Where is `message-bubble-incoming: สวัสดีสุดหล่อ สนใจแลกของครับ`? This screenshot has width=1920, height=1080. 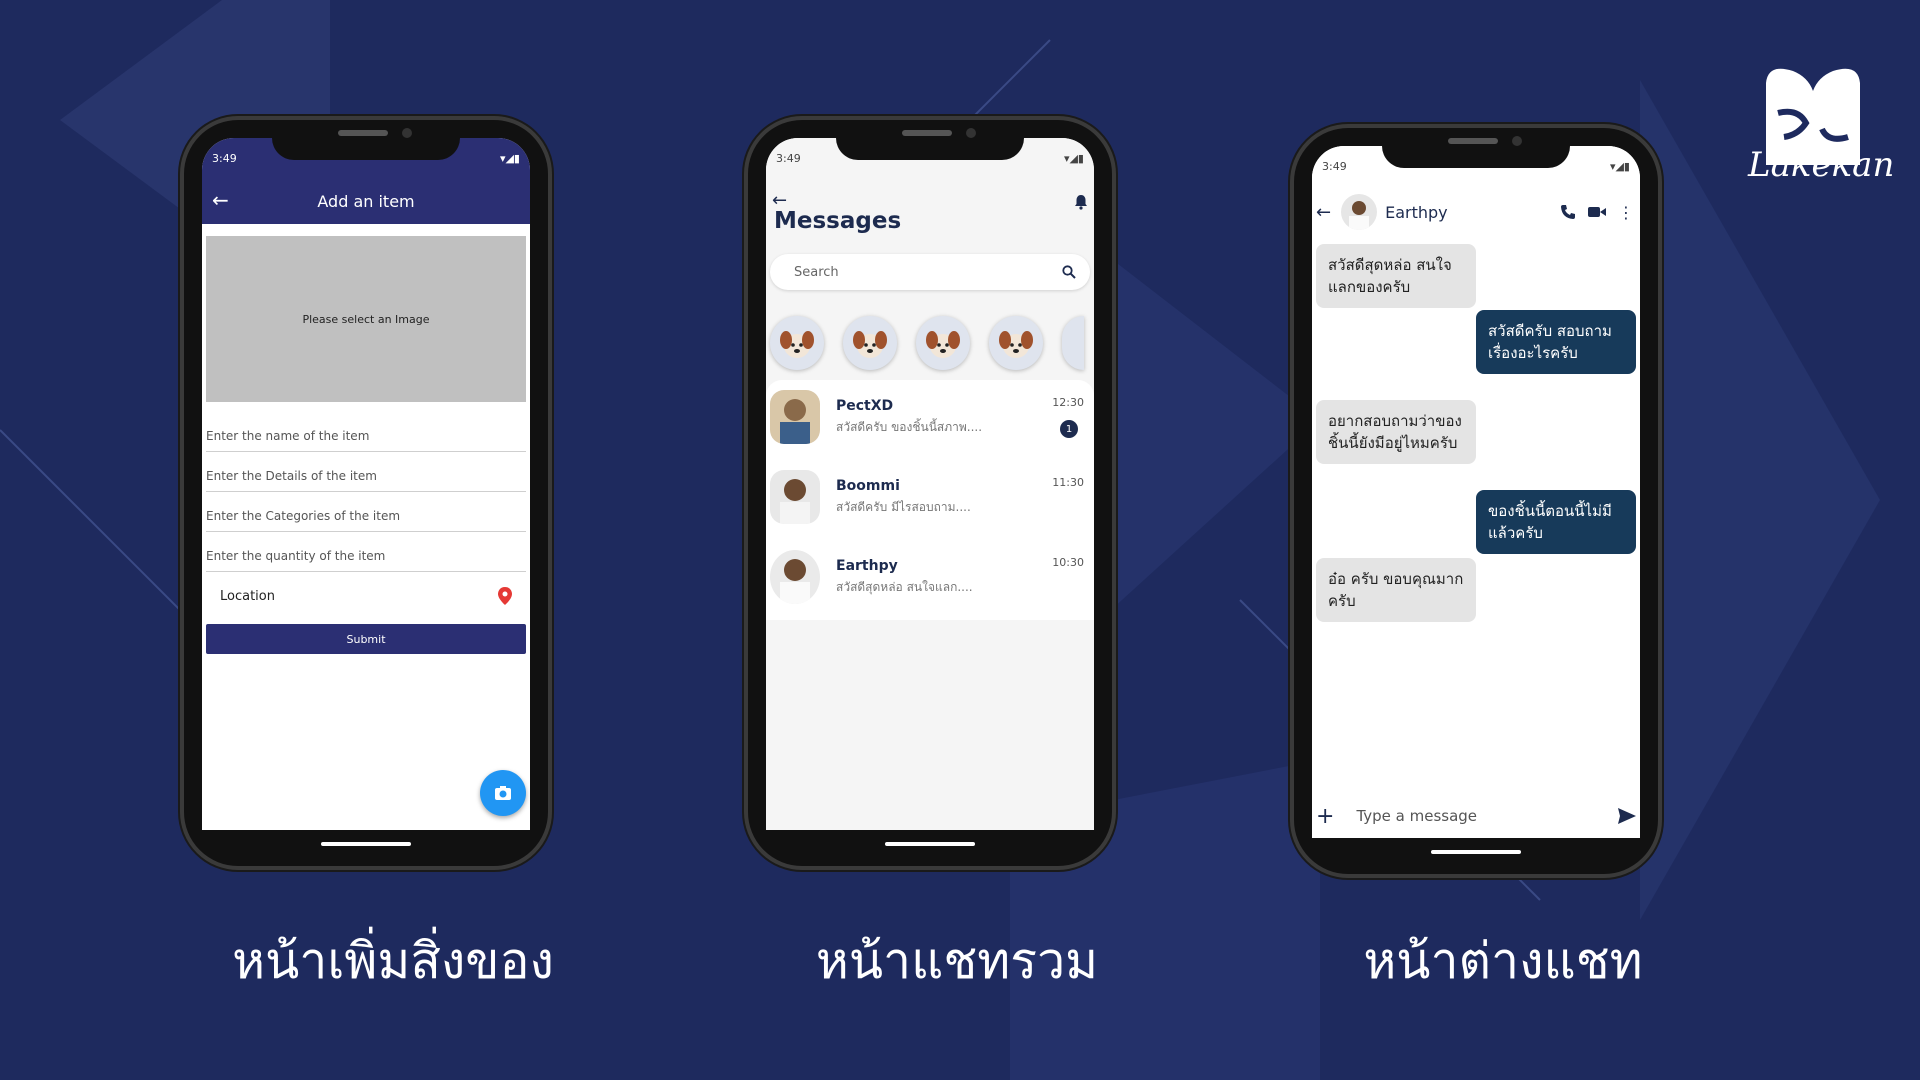 message-bubble-incoming: สวัสดีสุดหล่อ สนใจแลกของครับ is located at coordinates (1396, 276).